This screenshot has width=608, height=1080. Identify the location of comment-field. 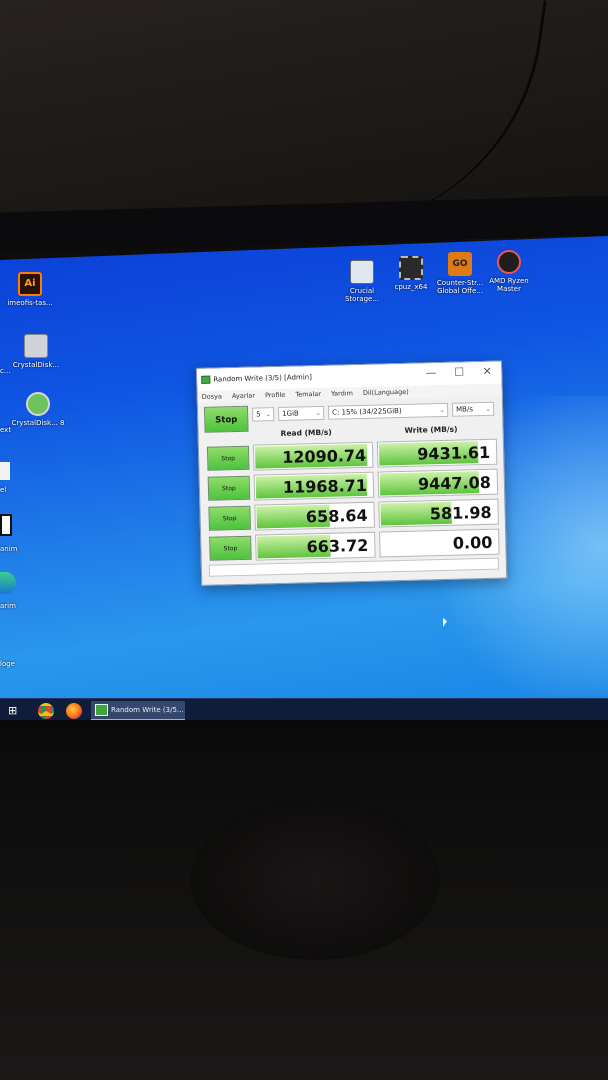
(354, 567).